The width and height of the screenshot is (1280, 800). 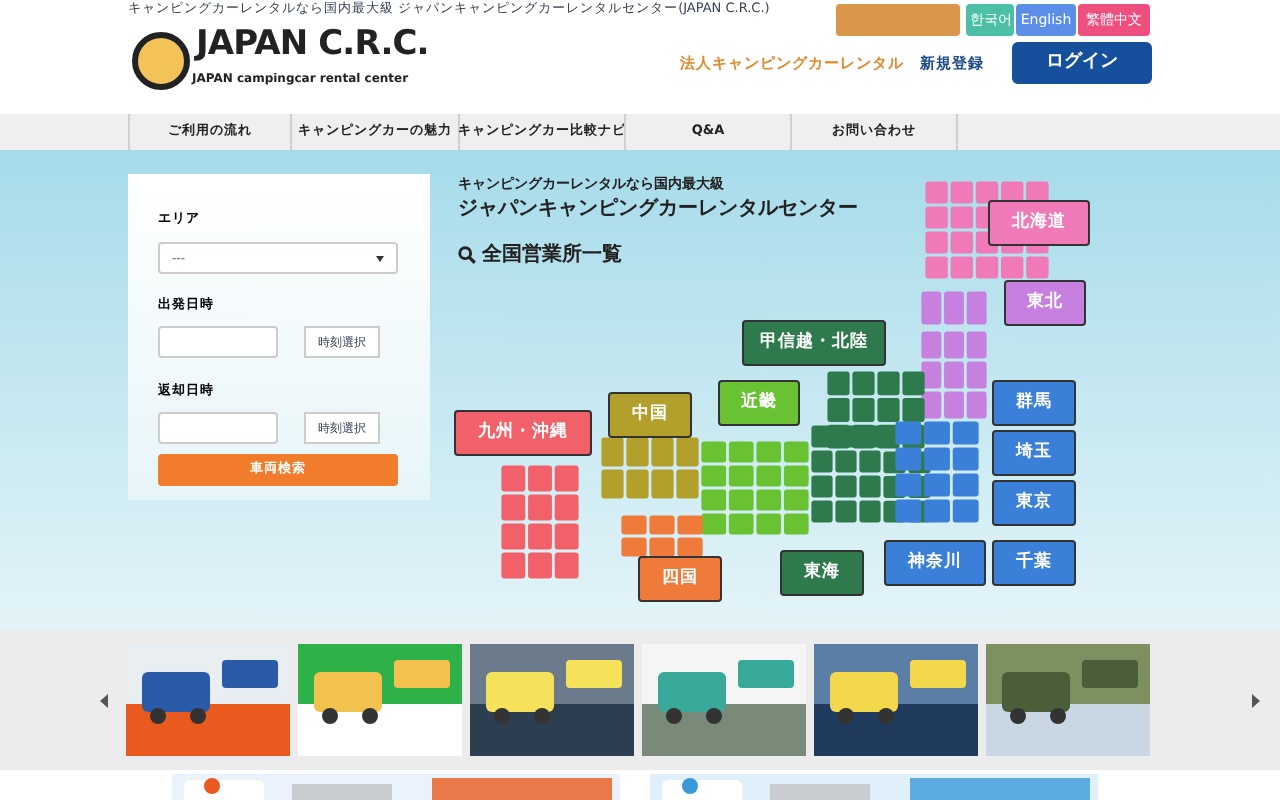 What do you see at coordinates (1039, 223) in the screenshot?
I see `region-button: 北海道` at bounding box center [1039, 223].